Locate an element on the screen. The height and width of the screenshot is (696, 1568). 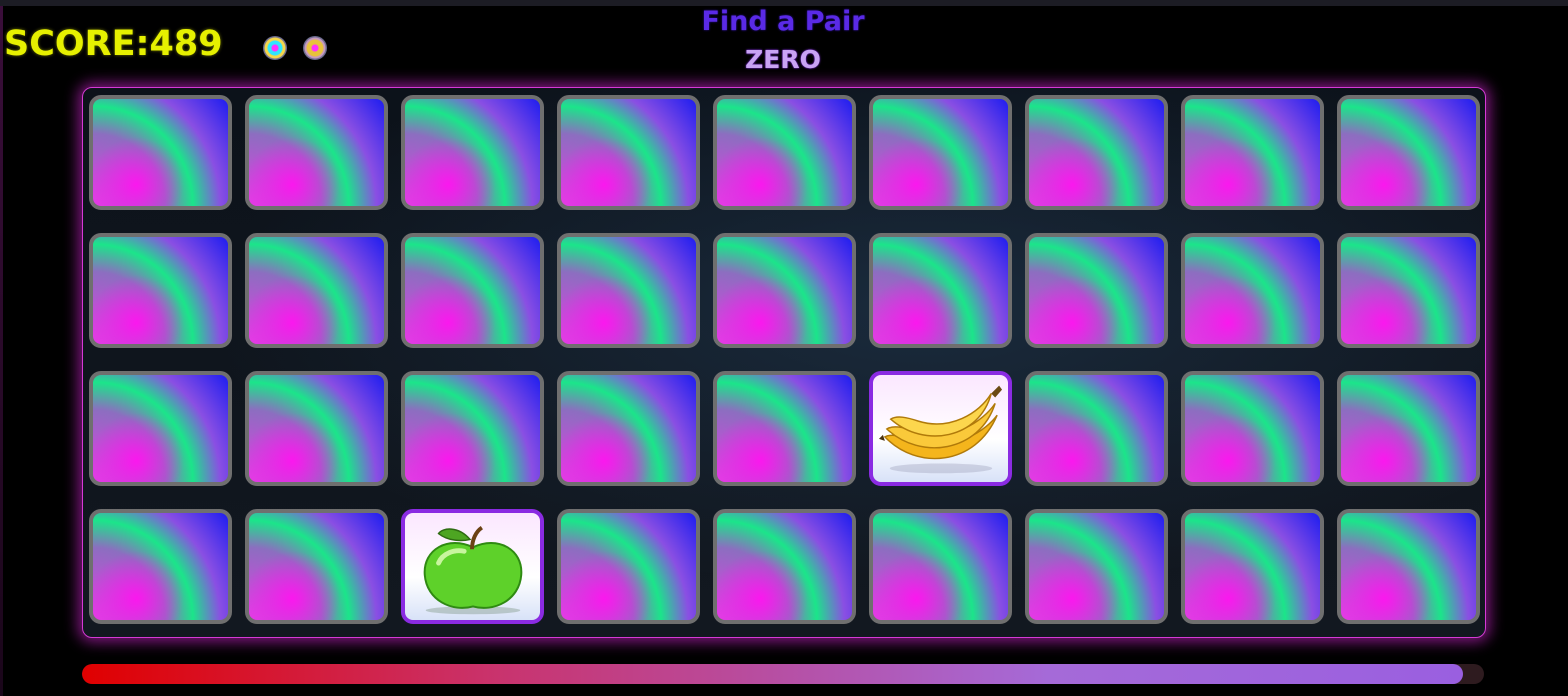
swirl-orb-icon is located at coordinates (275, 48).